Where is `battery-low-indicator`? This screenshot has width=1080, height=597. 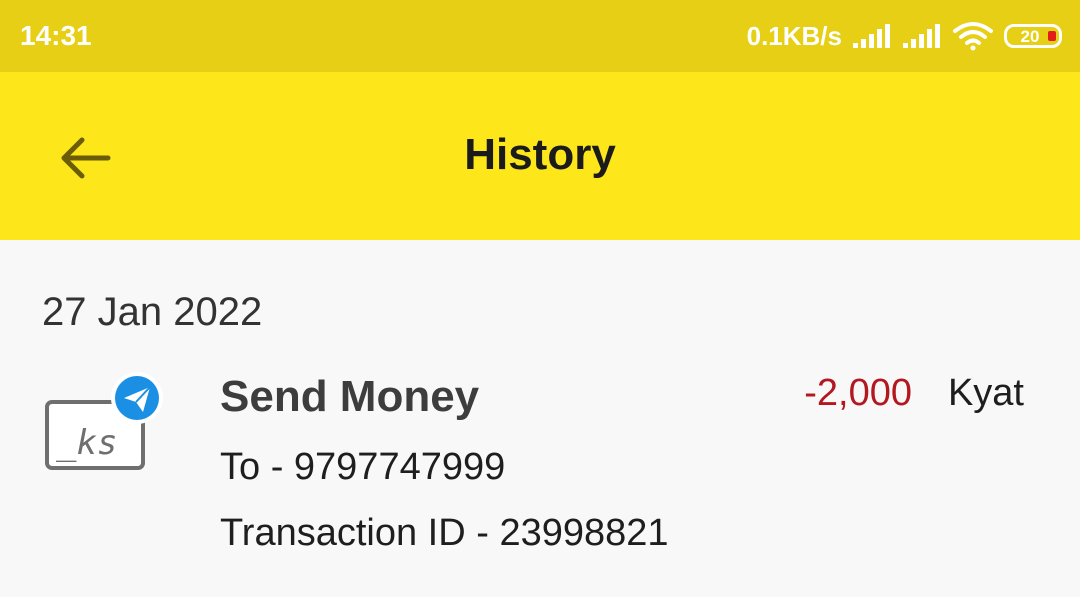 battery-low-indicator is located at coordinates (1052, 36).